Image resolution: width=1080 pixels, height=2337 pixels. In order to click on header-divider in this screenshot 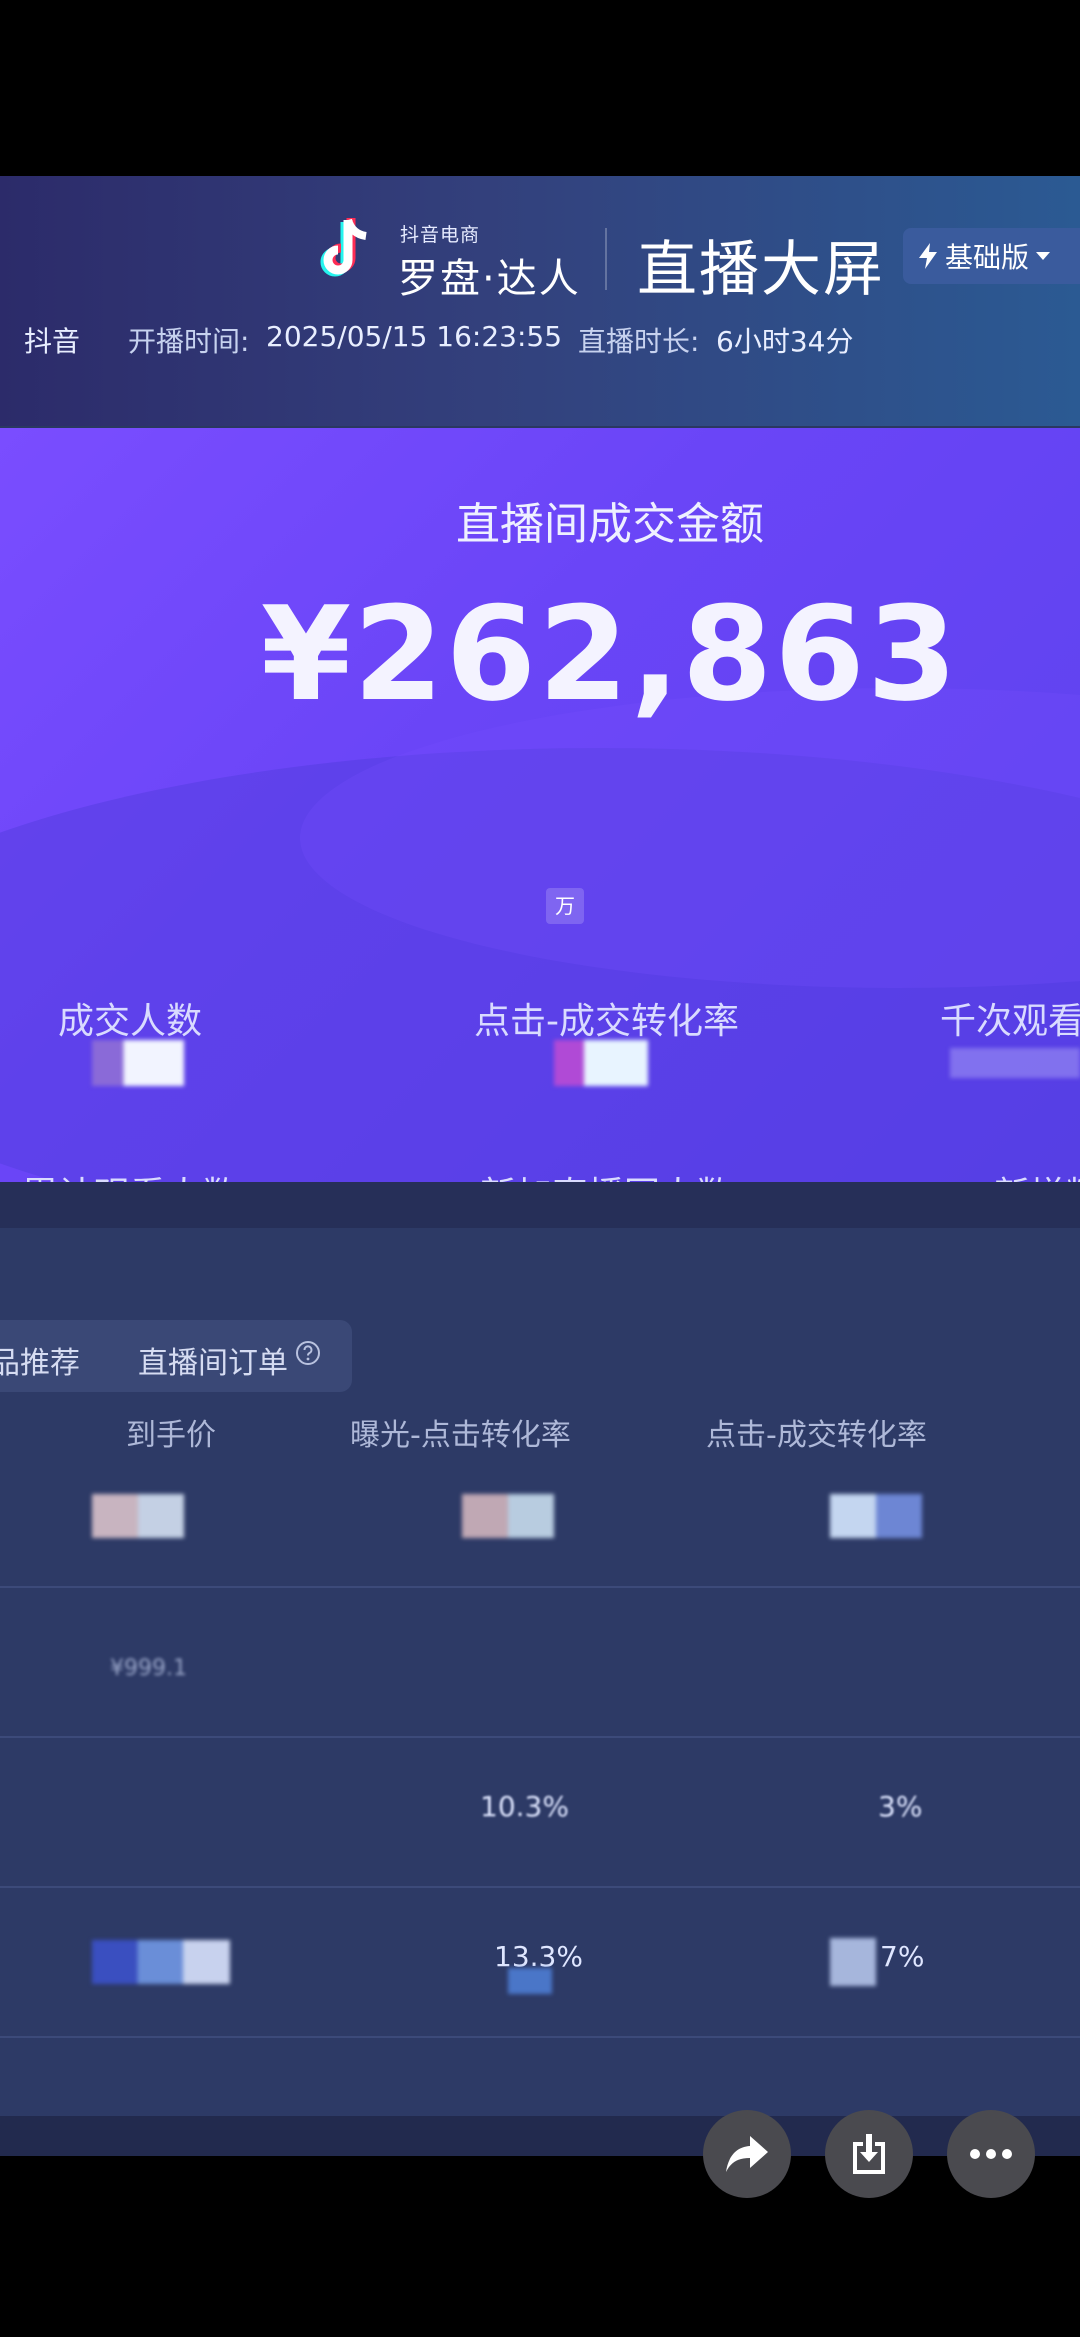, I will do `click(606, 259)`.